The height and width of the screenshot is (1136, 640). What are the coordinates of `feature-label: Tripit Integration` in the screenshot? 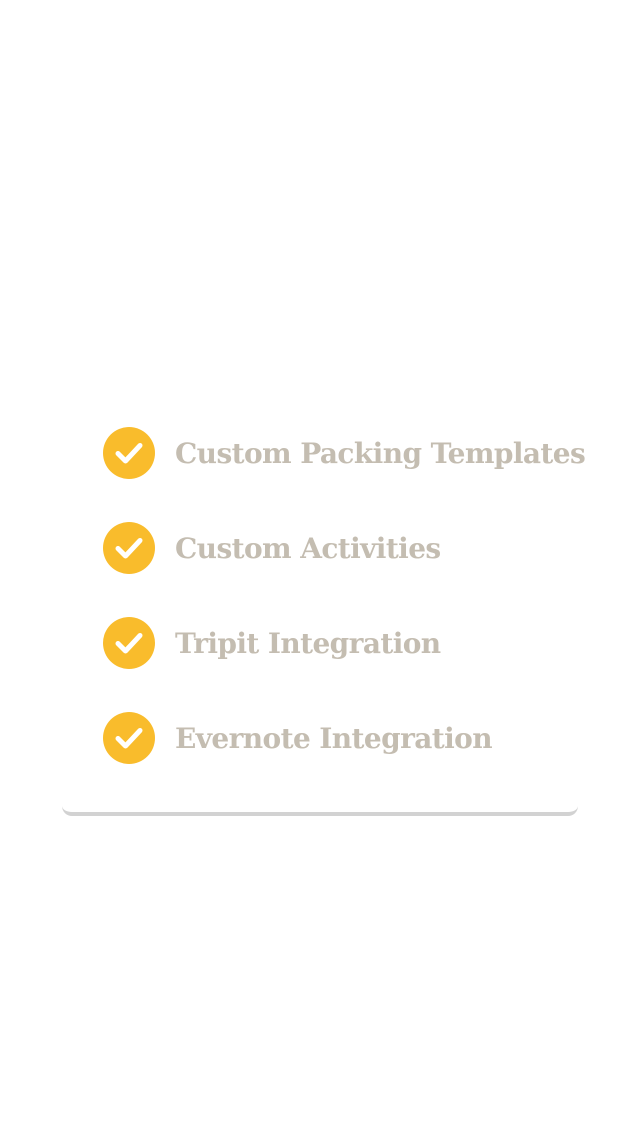 It's located at (308, 643).